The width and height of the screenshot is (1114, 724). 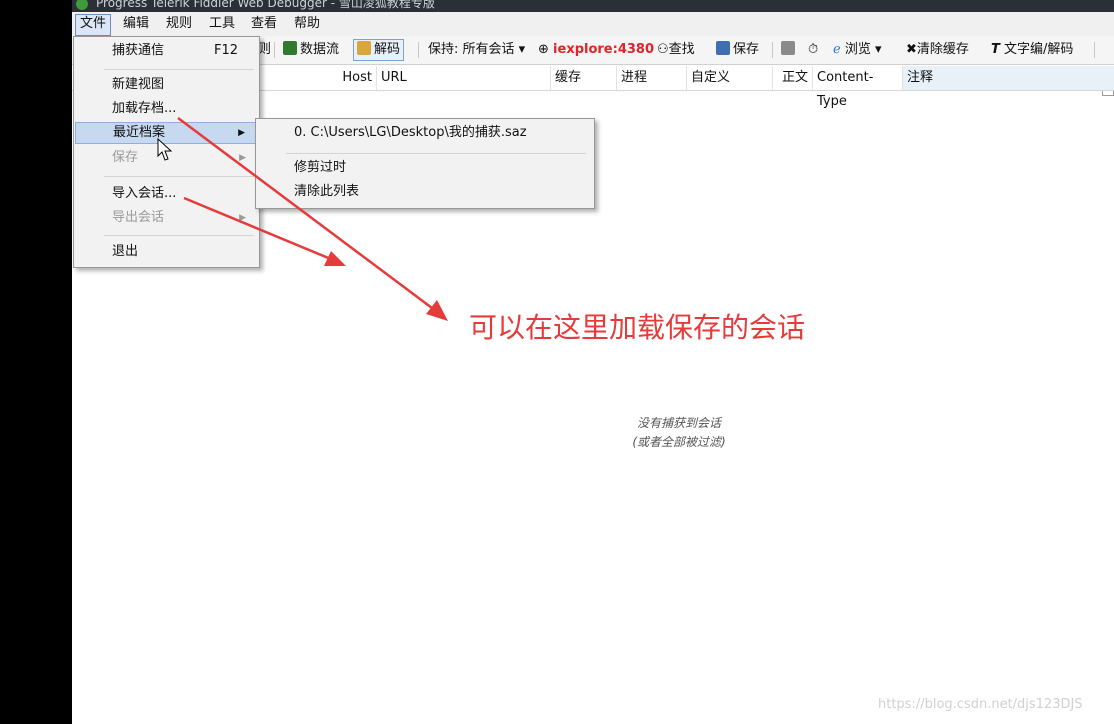 I want to click on annotation-overlay, so click(x=302, y=218).